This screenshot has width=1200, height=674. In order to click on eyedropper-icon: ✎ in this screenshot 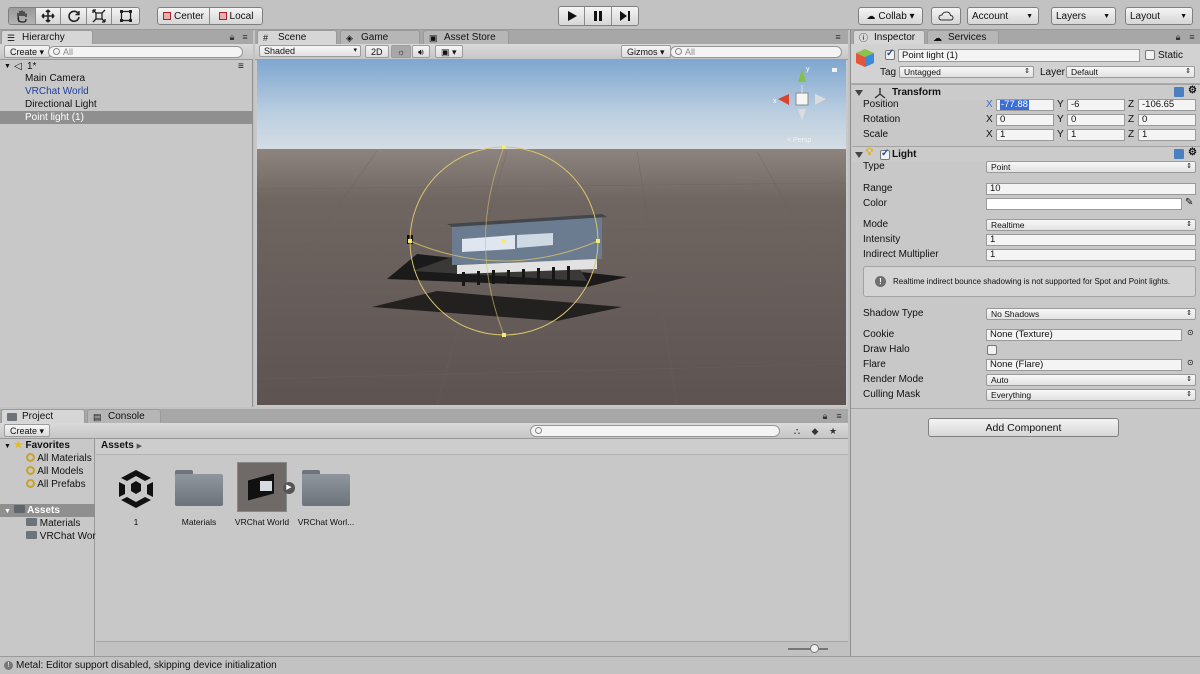, I will do `click(1189, 202)`.